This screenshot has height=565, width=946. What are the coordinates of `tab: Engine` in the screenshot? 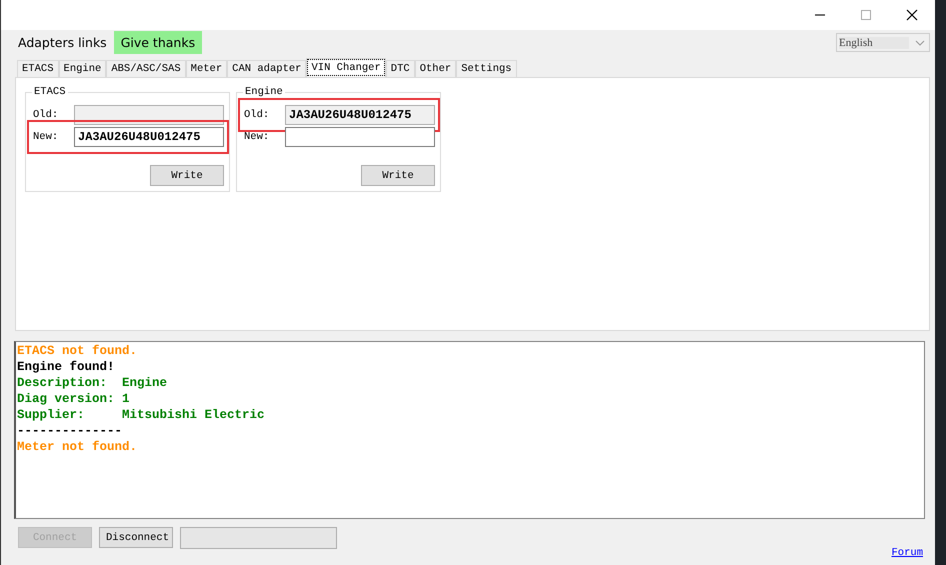 It's located at (82, 68).